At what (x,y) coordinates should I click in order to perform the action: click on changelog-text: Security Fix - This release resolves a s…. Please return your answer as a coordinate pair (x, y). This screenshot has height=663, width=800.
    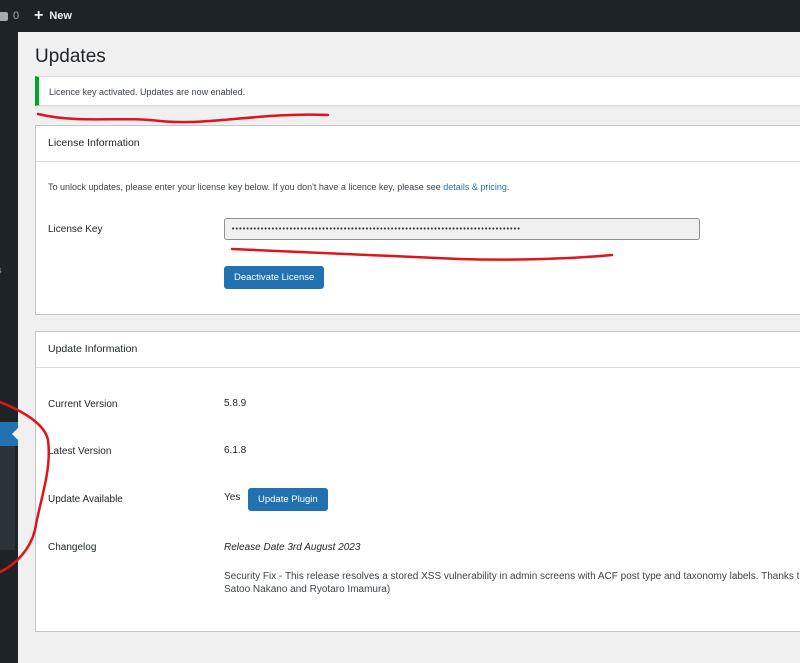
    Looking at the image, I should click on (512, 583).